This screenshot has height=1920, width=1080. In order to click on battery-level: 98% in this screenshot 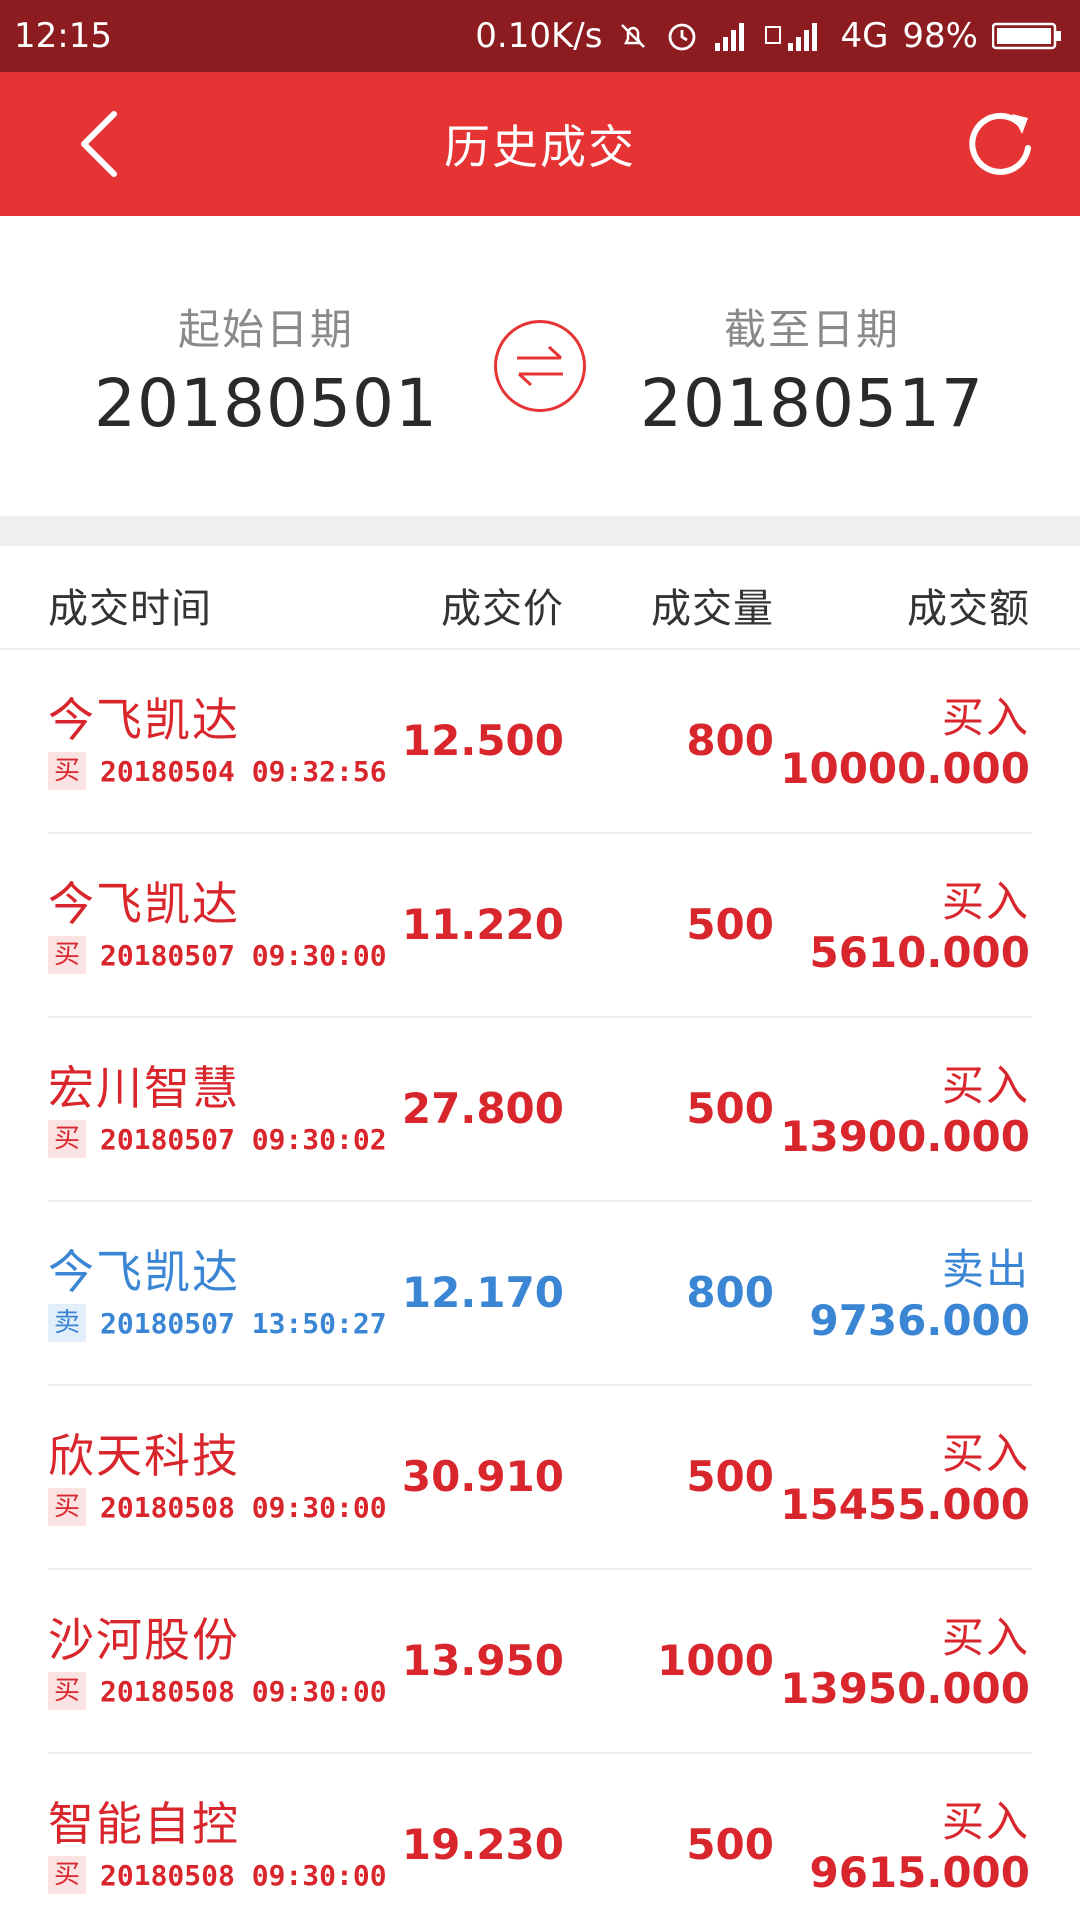, I will do `click(940, 36)`.